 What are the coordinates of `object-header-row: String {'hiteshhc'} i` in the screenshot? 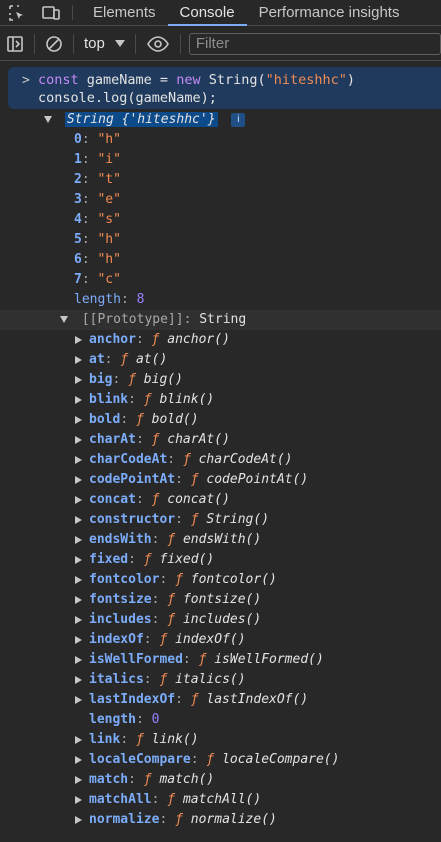 It's located at (220, 120).